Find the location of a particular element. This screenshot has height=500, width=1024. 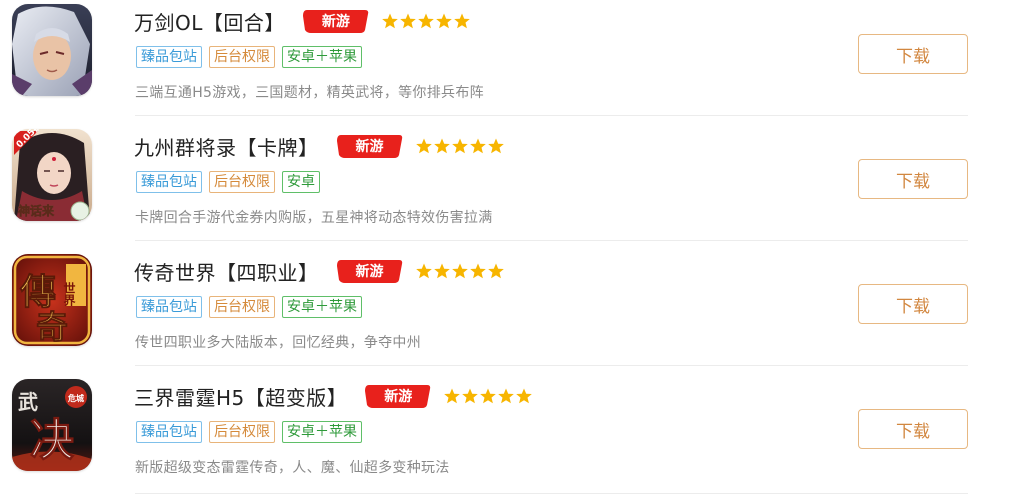

legend-world-logo-icon: 傳 奇 世界 is located at coordinates (52, 300).